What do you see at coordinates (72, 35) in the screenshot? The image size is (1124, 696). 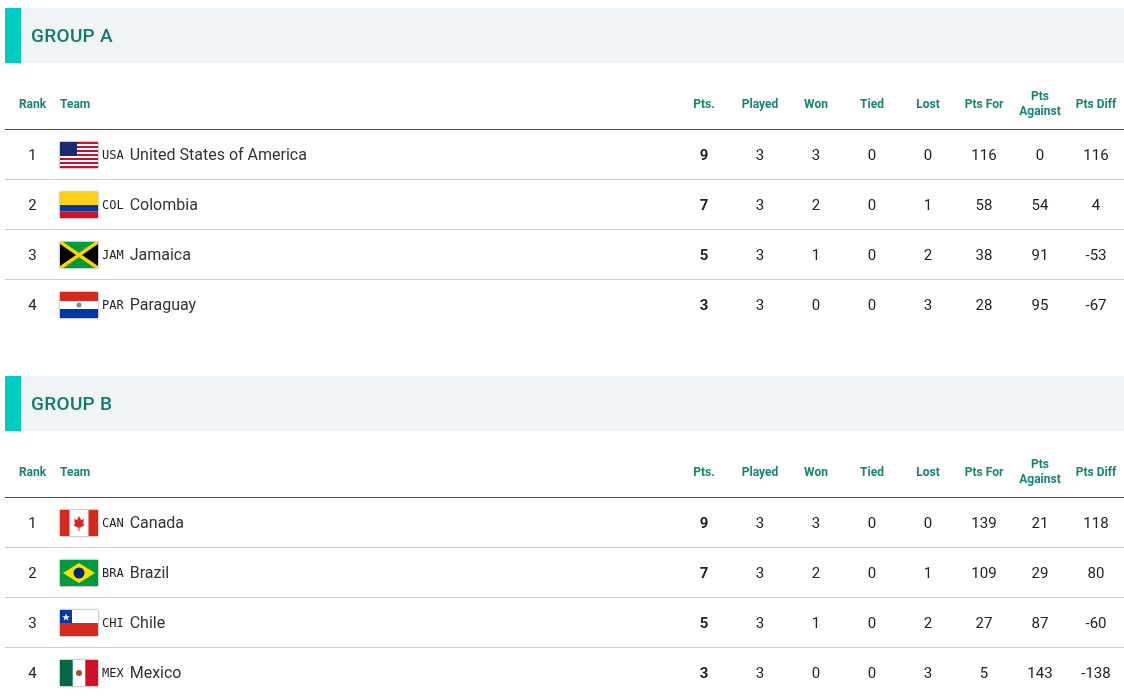 I see `group-title: GROUP A` at bounding box center [72, 35].